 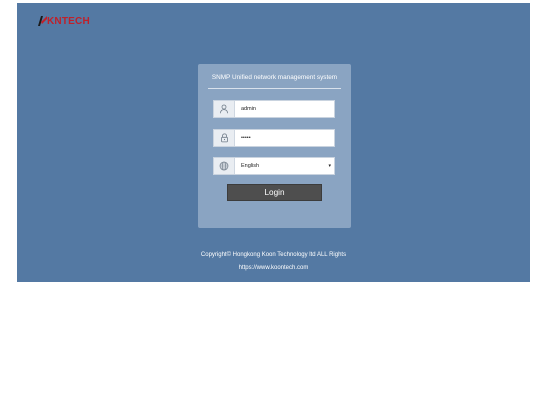 I want to click on language-select-value: English ▾, so click(x=284, y=166).